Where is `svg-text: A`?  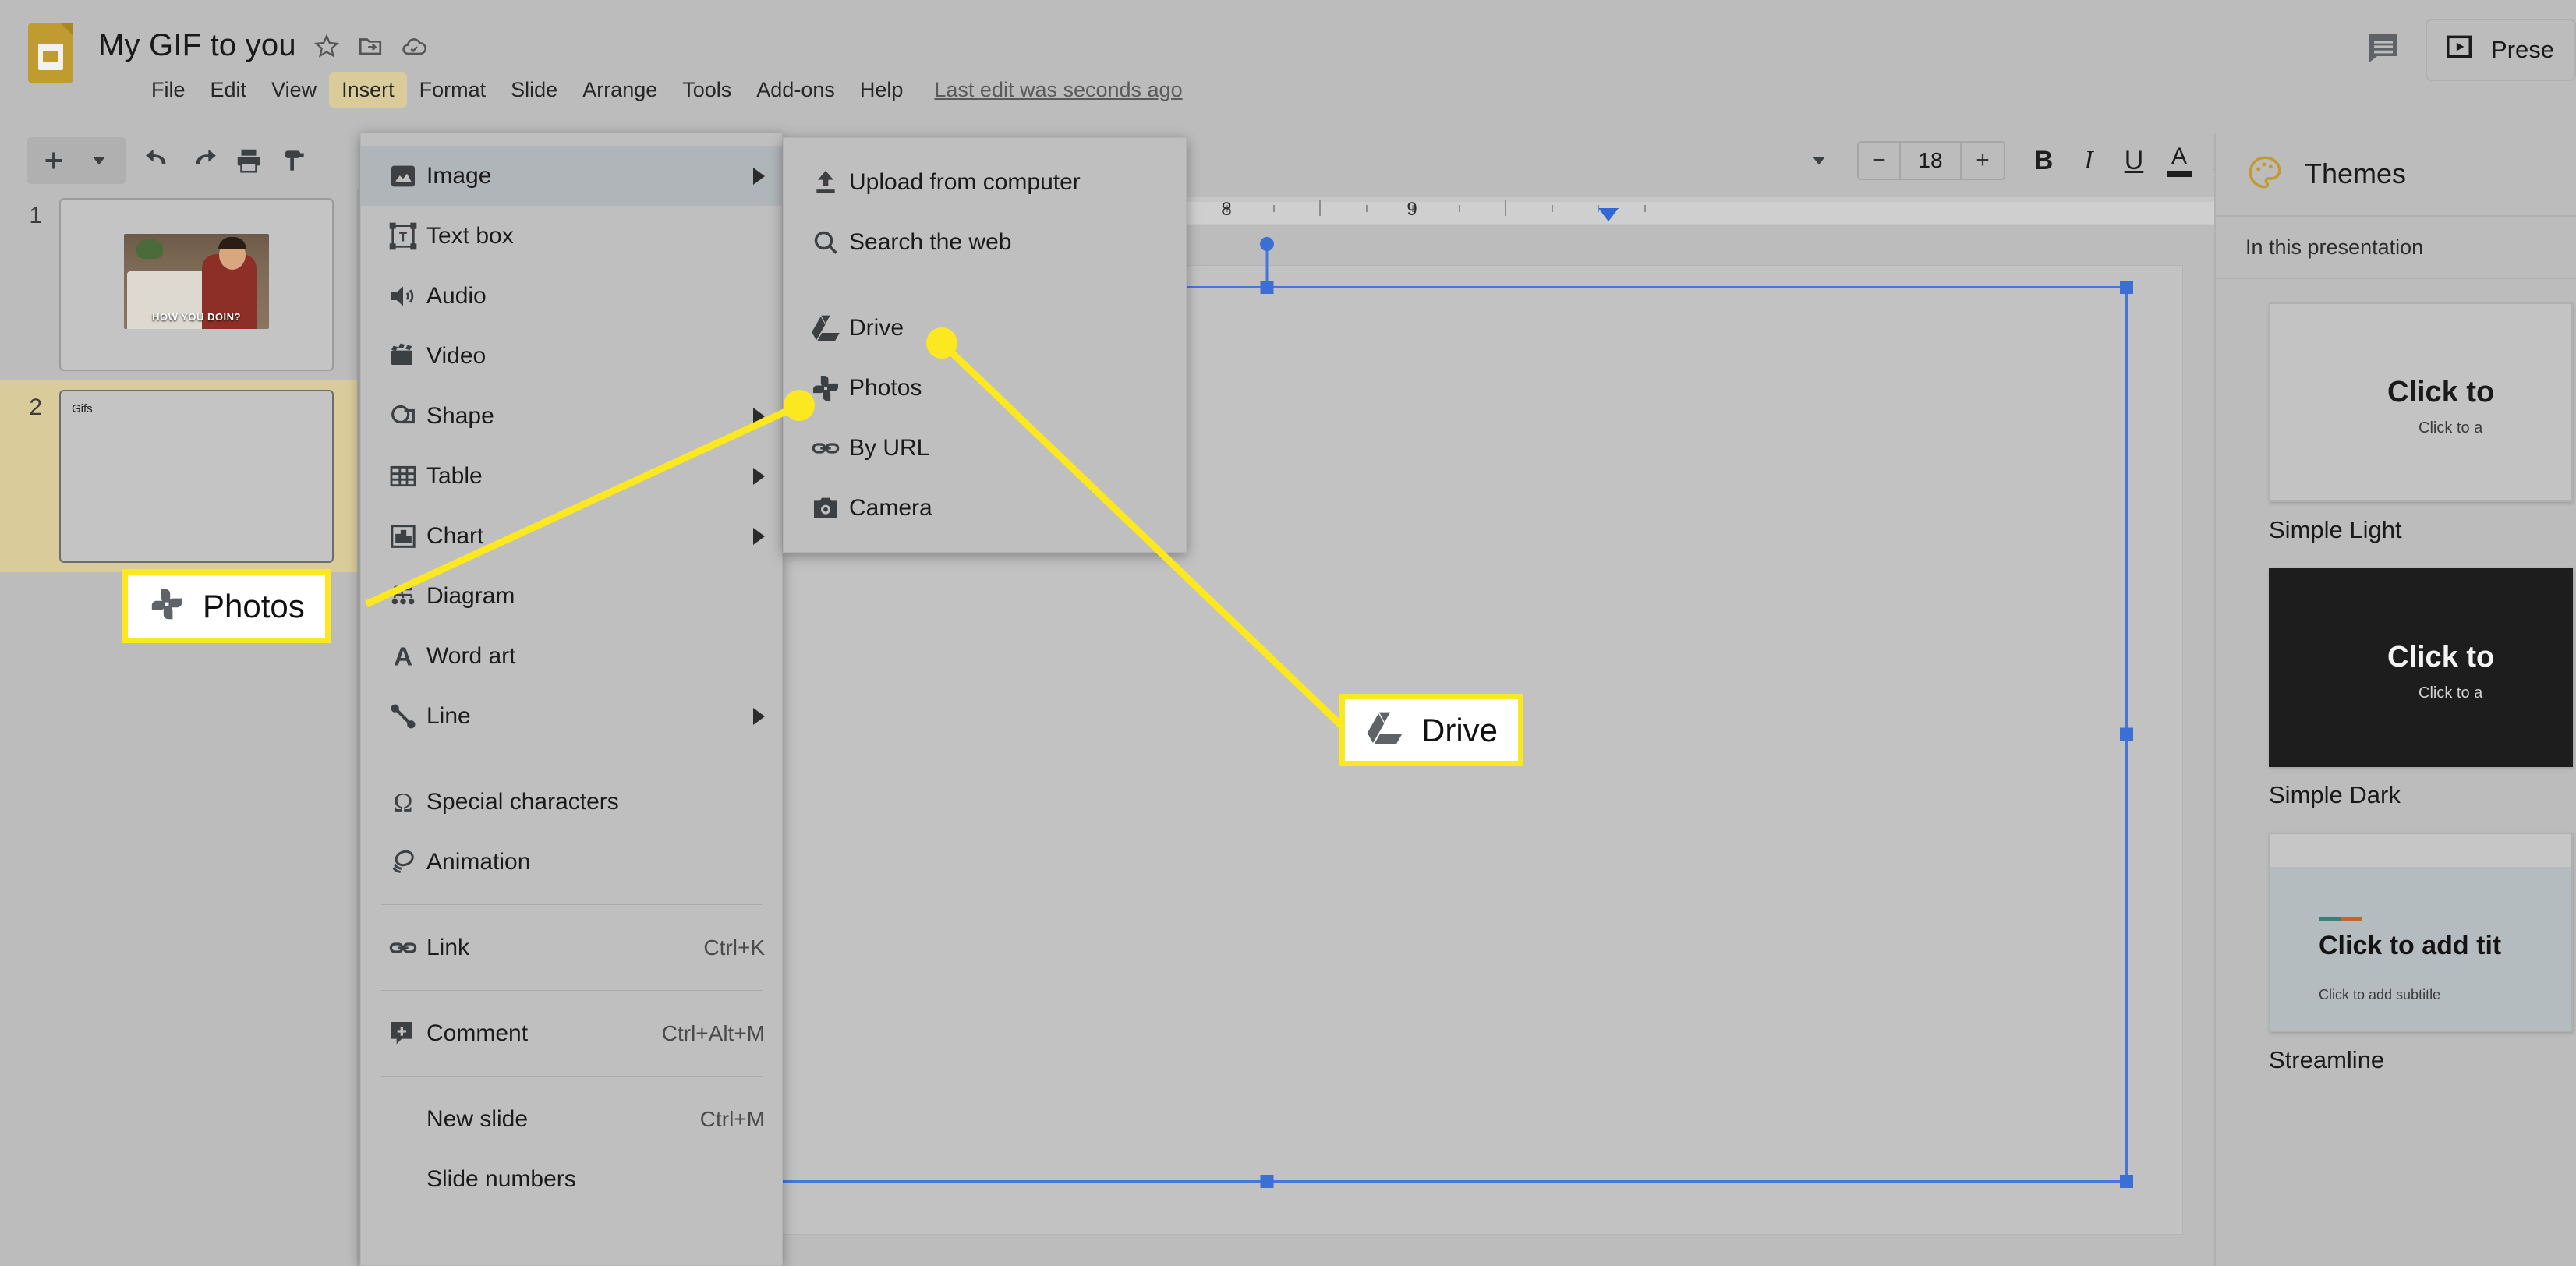 svg-text: A is located at coordinates (403, 656).